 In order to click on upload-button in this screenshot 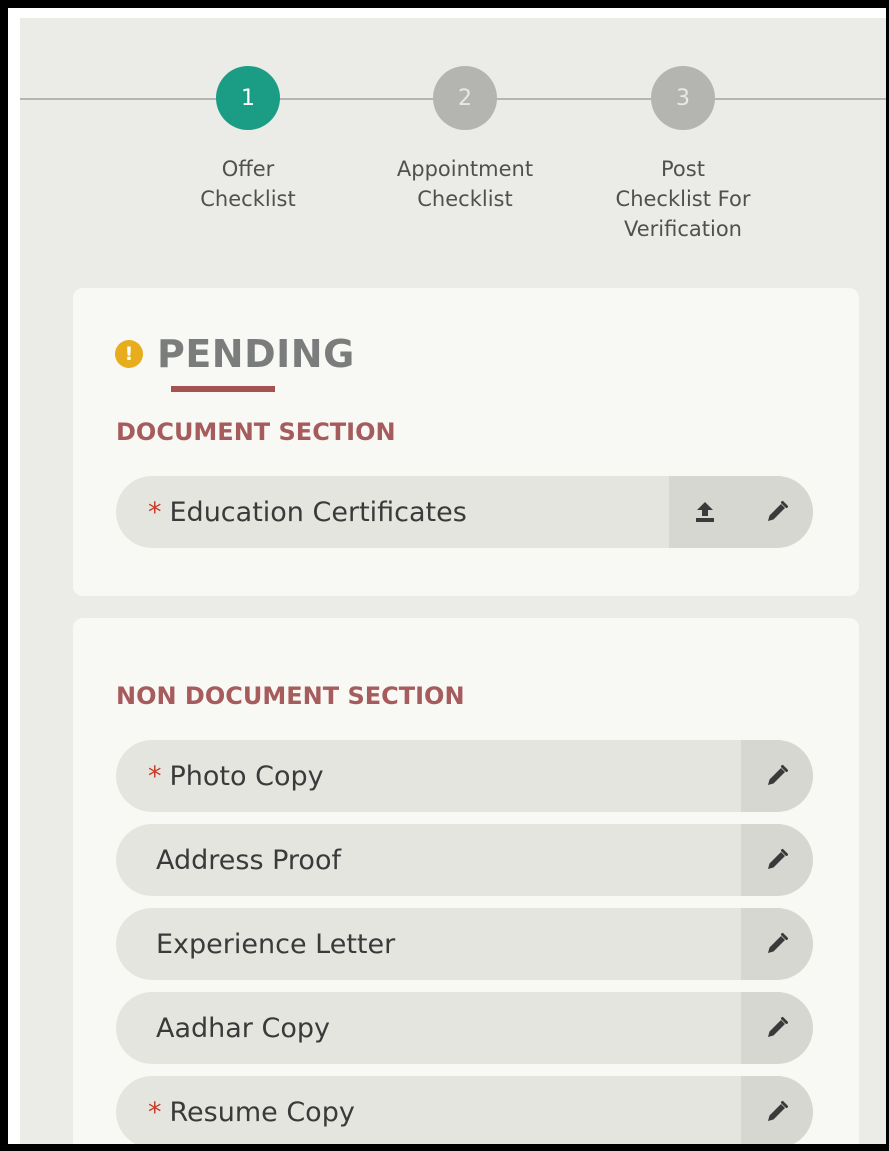, I will do `click(705, 512)`.